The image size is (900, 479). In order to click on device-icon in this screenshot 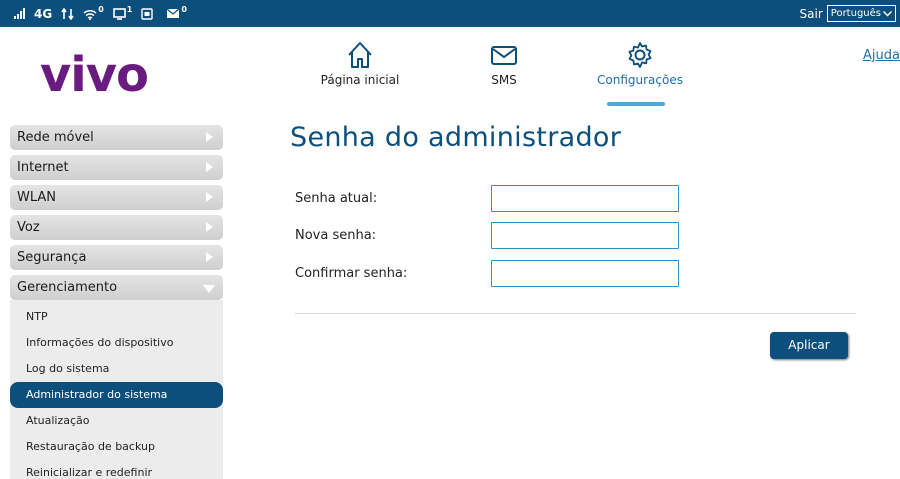, I will do `click(119, 13)`.